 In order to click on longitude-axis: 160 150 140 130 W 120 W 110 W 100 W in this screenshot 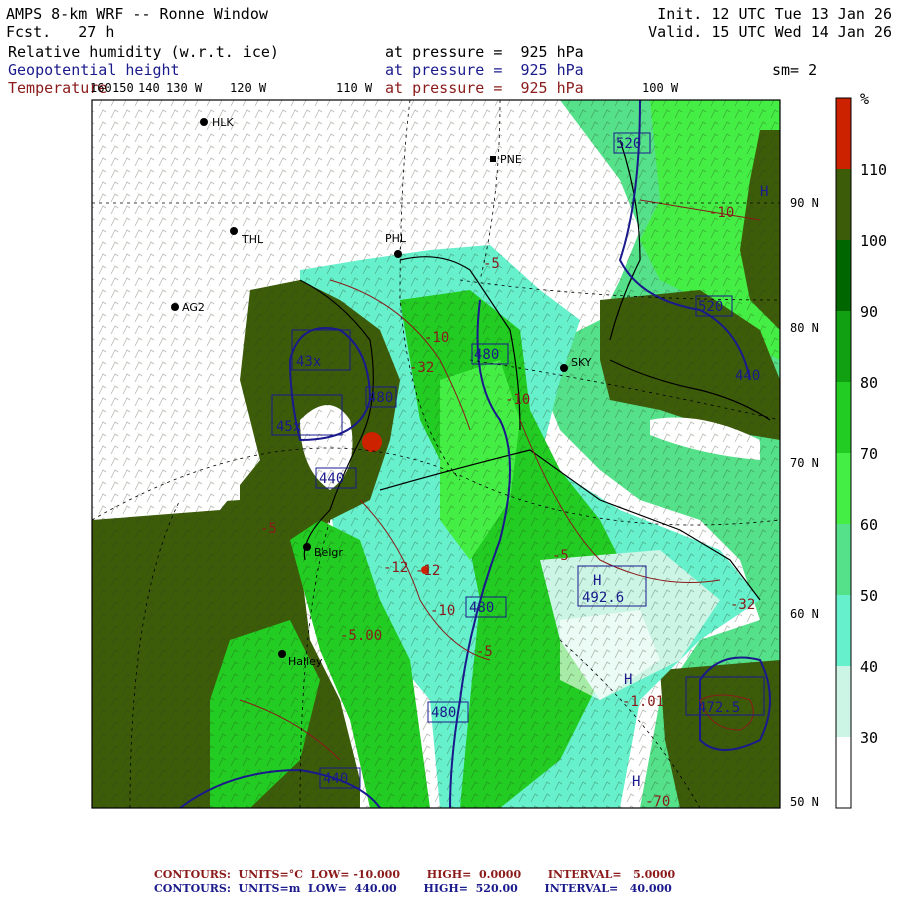, I will do `click(384, 88)`.